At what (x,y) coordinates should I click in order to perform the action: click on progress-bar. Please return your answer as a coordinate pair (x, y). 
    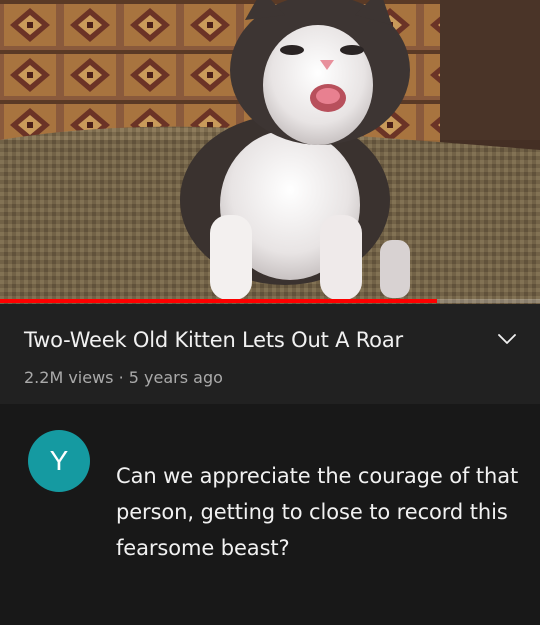
    Looking at the image, I should click on (270, 301).